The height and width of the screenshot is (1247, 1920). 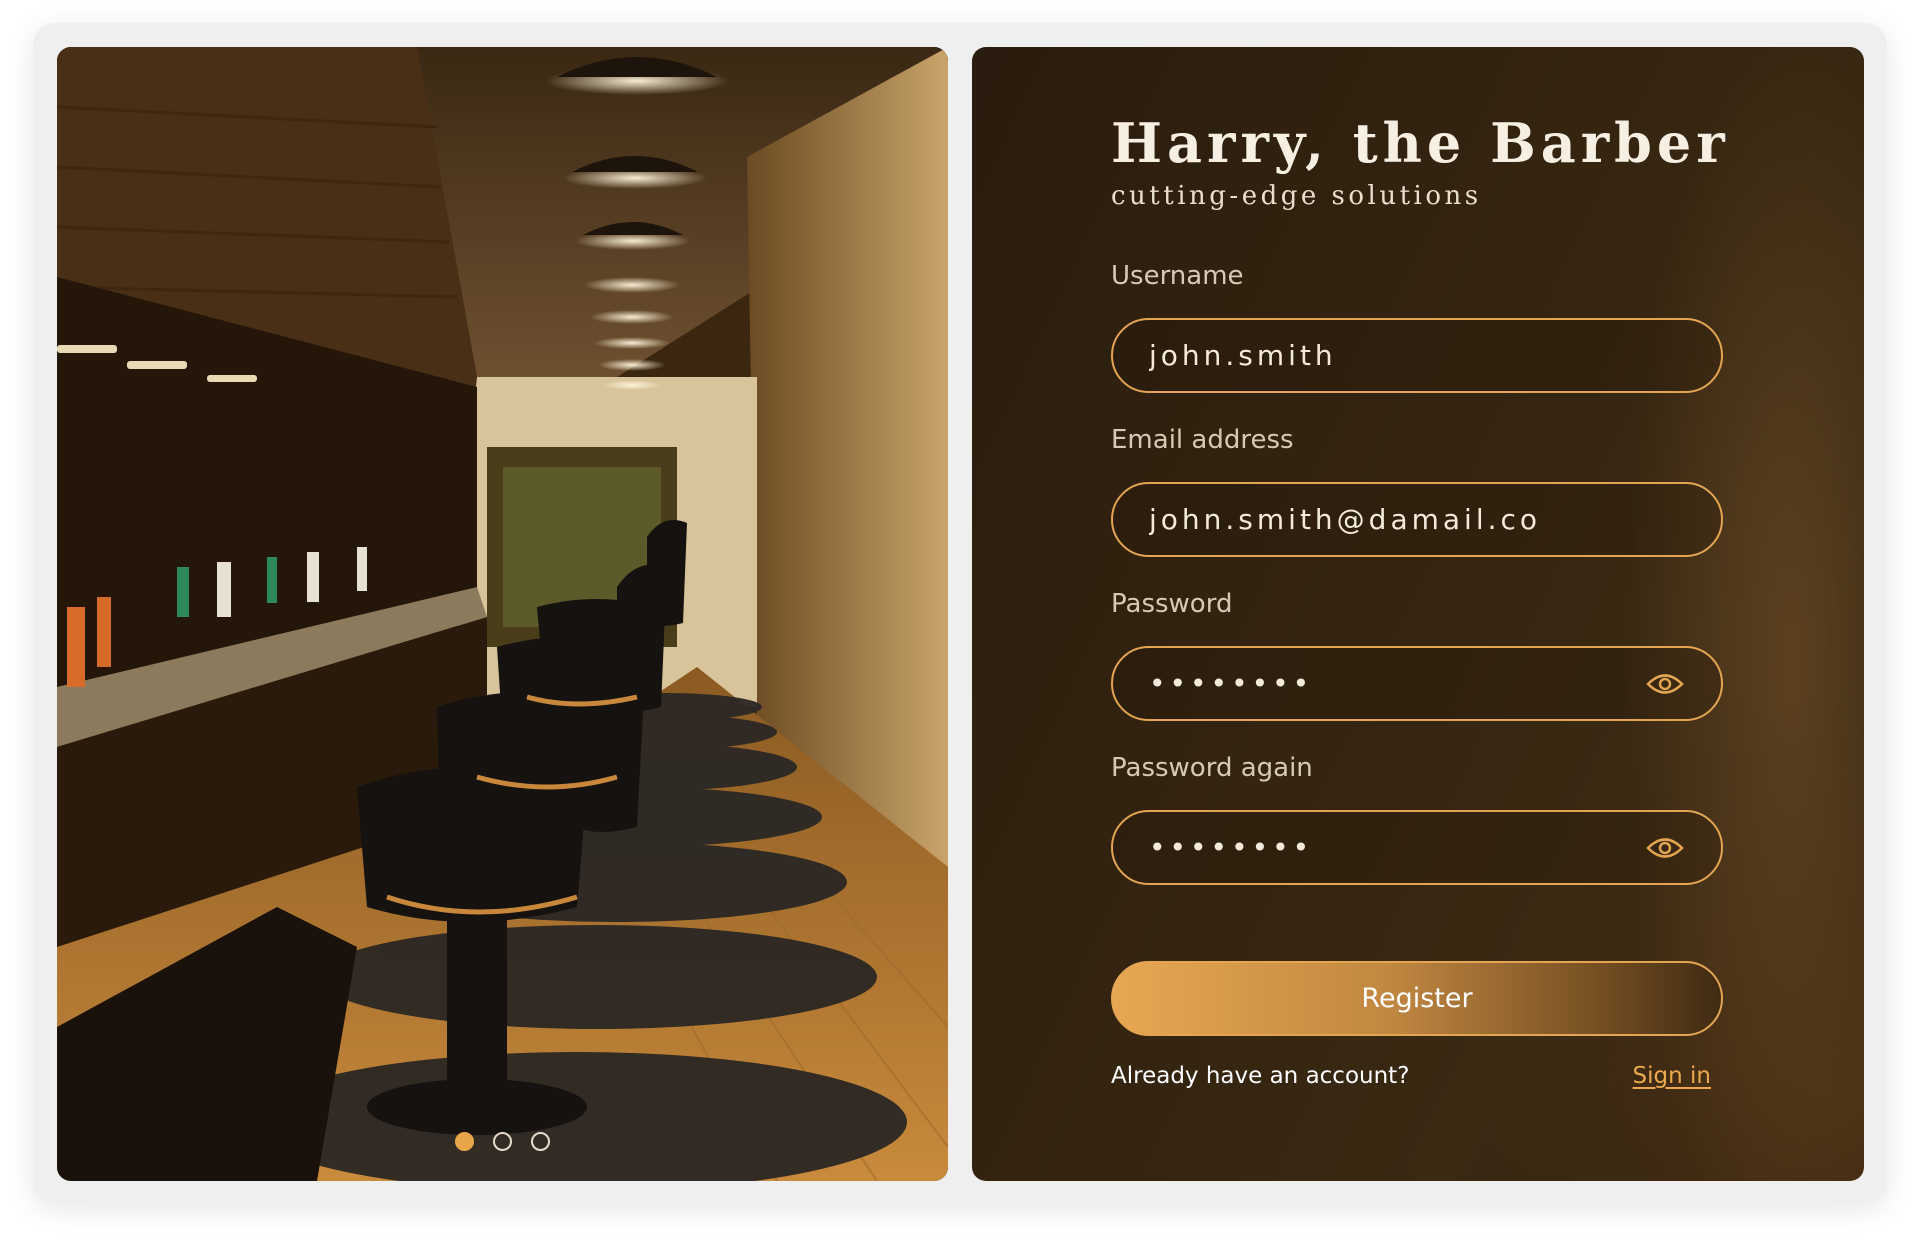 I want to click on username-field-wrapper, so click(x=1417, y=355).